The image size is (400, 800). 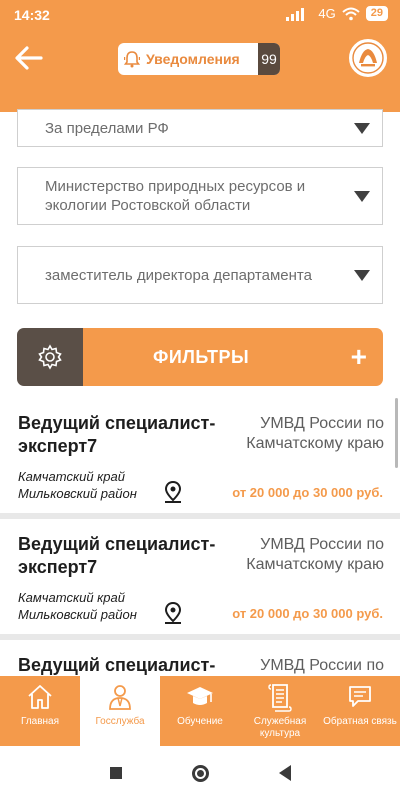 What do you see at coordinates (40, 711) in the screenshot?
I see `nav-item-home: Главная` at bounding box center [40, 711].